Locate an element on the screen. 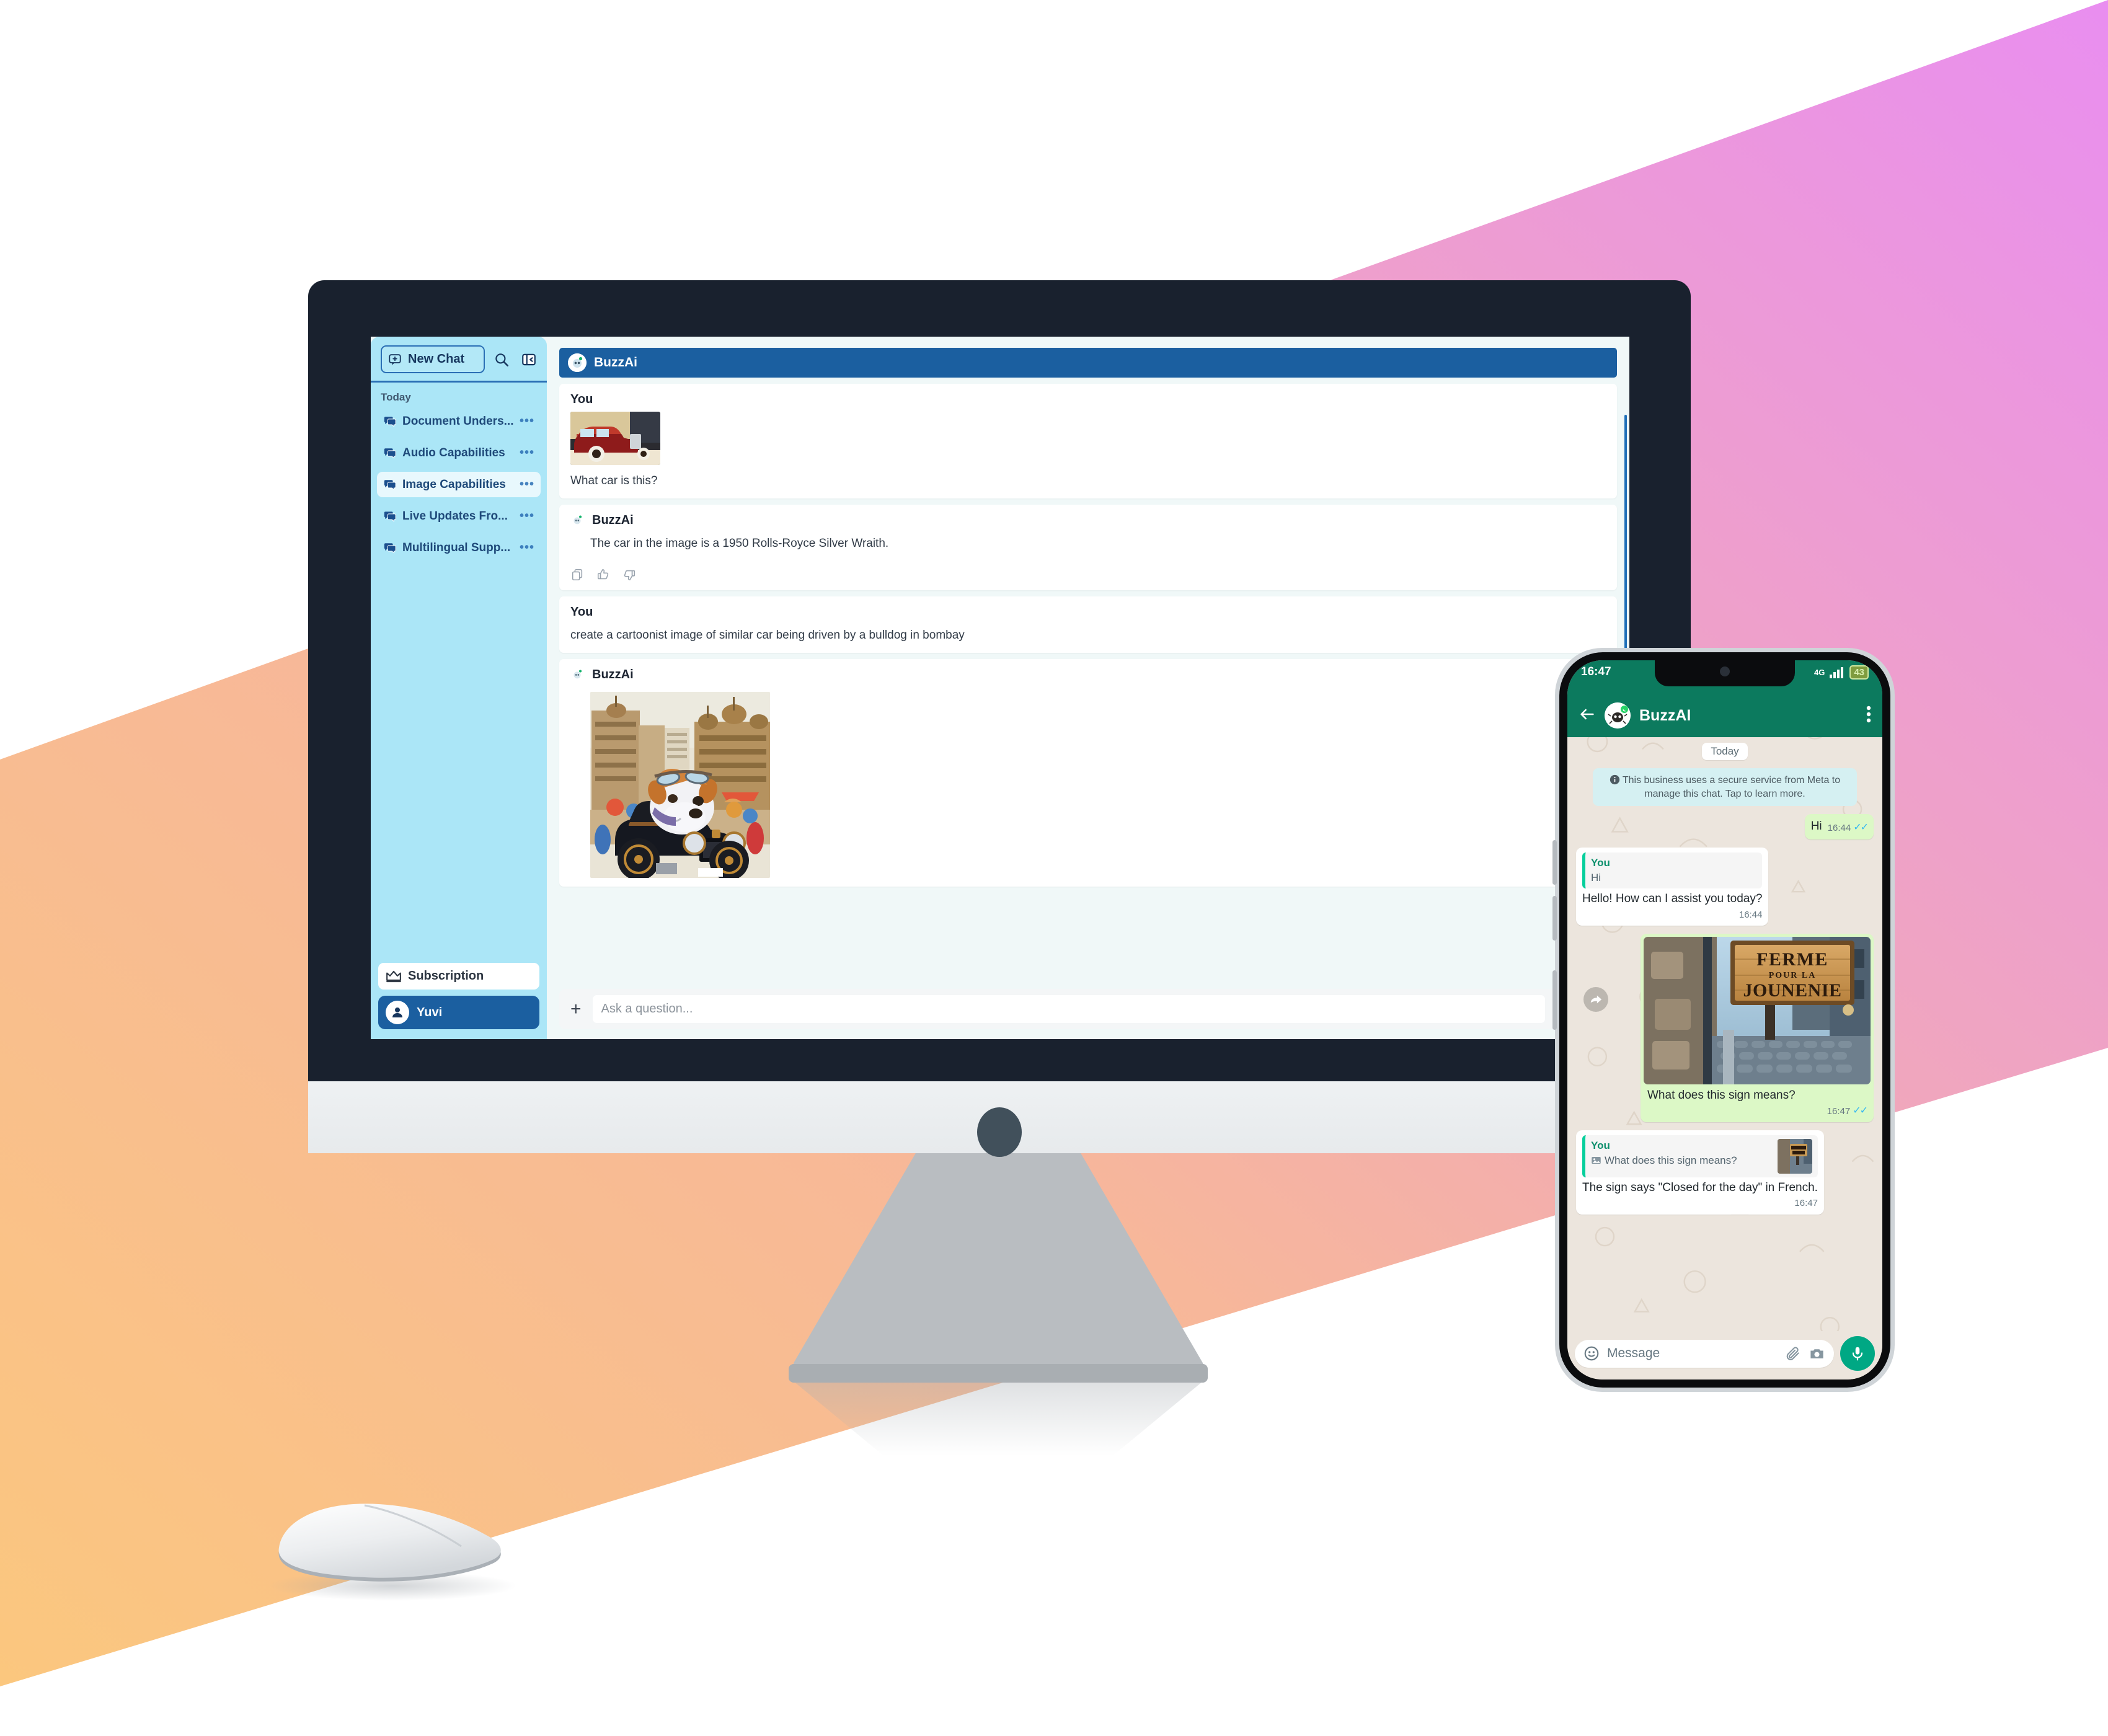 The image size is (2108, 1736). phone-chat-title: BuzzAI is located at coordinates (1665, 715).